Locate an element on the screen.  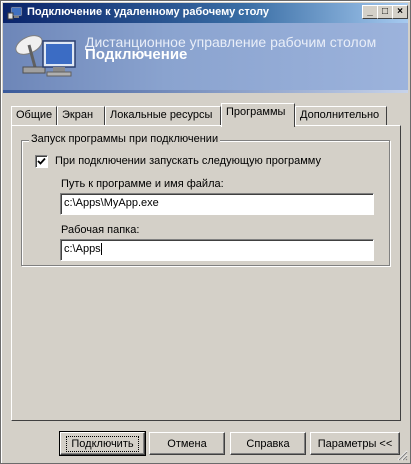
remote-desktop-icon is located at coordinates (15, 13).